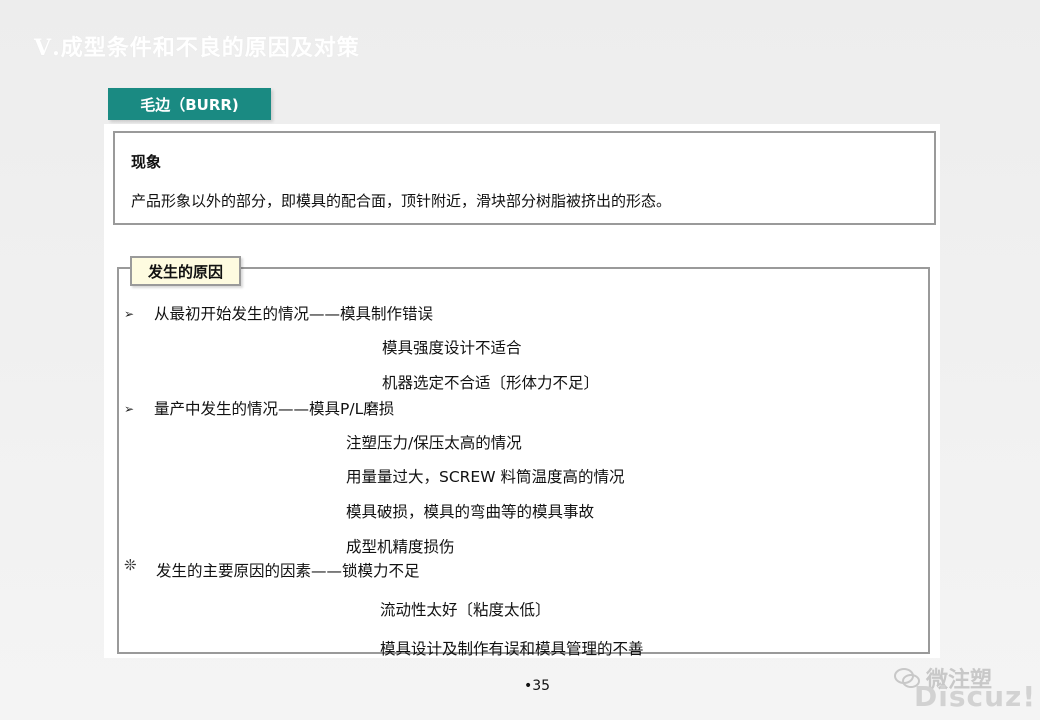 This screenshot has width=1040, height=720. What do you see at coordinates (185, 271) in the screenshot?
I see `causes-label: 发生的原因` at bounding box center [185, 271].